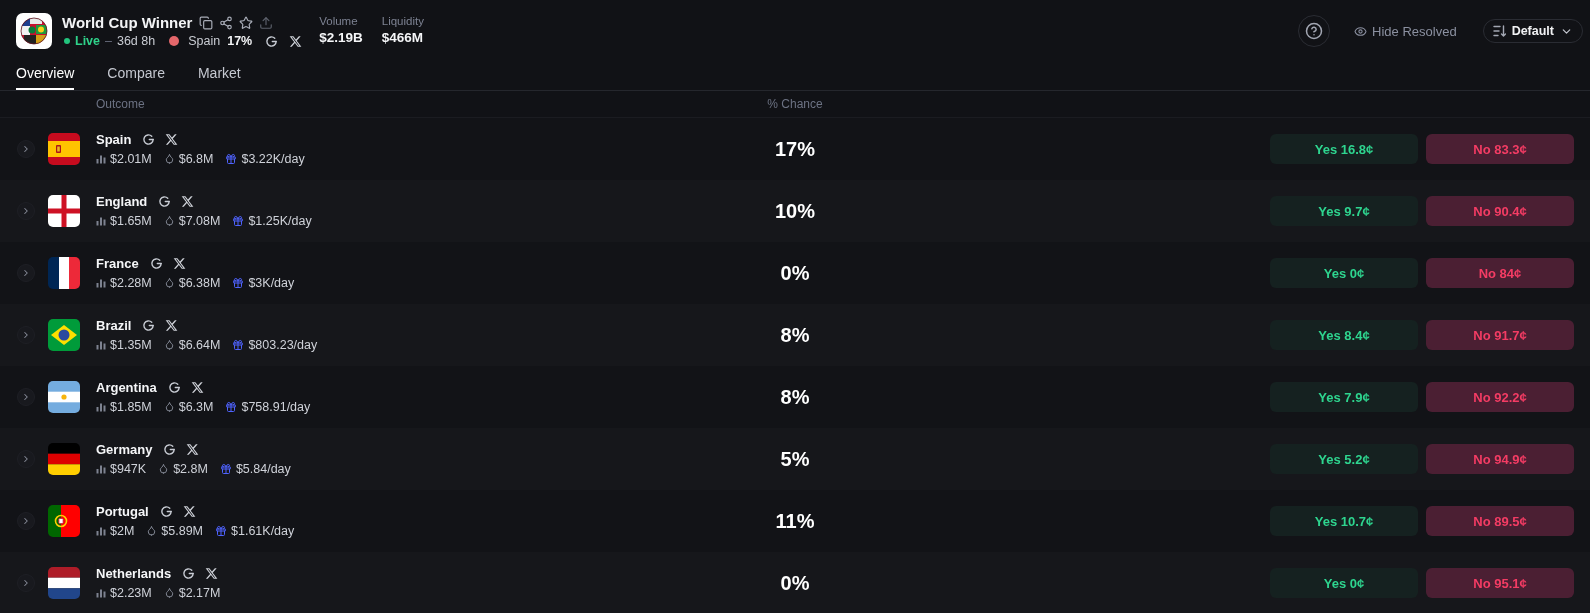 Image resolution: width=1590 pixels, height=613 pixels. I want to click on chance-value: 0%, so click(795, 273).